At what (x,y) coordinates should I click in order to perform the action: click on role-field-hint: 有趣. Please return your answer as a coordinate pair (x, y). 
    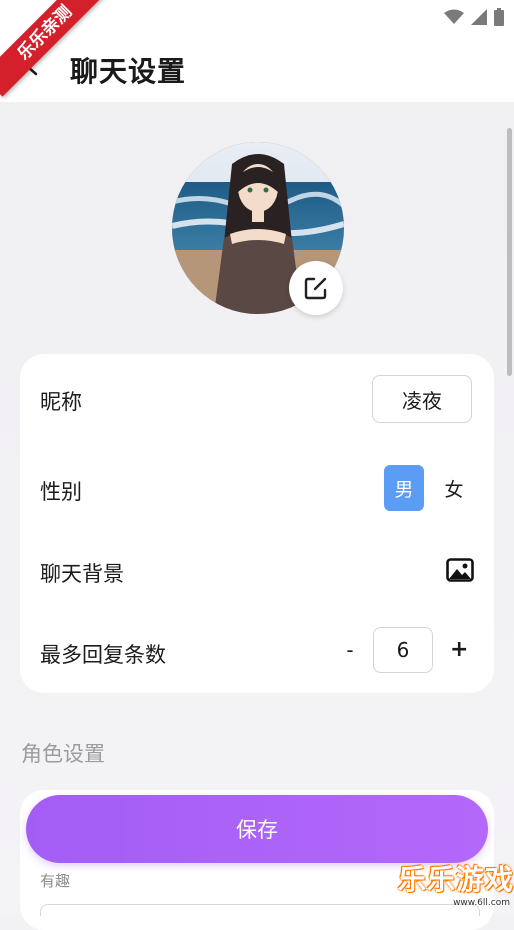
    Looking at the image, I should click on (55, 881).